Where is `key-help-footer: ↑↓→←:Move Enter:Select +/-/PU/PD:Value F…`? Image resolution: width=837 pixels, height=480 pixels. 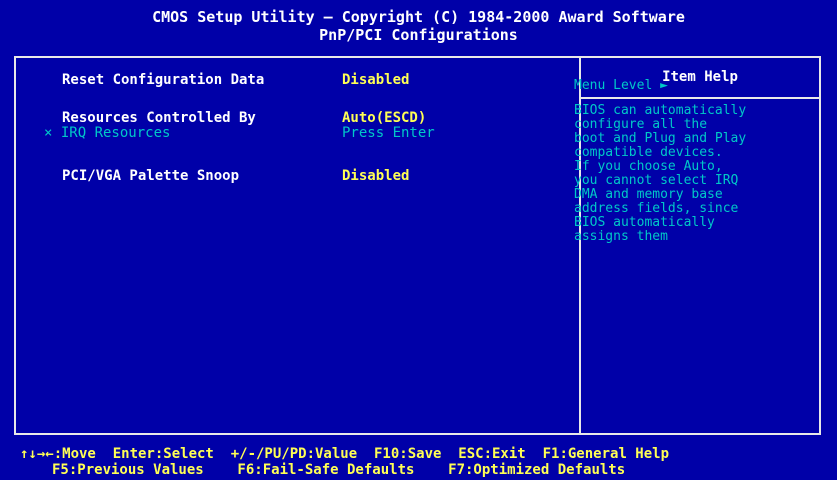 key-help-footer: ↑↓→←:Move Enter:Select +/-/PU/PD:Value F… is located at coordinates (418, 459).